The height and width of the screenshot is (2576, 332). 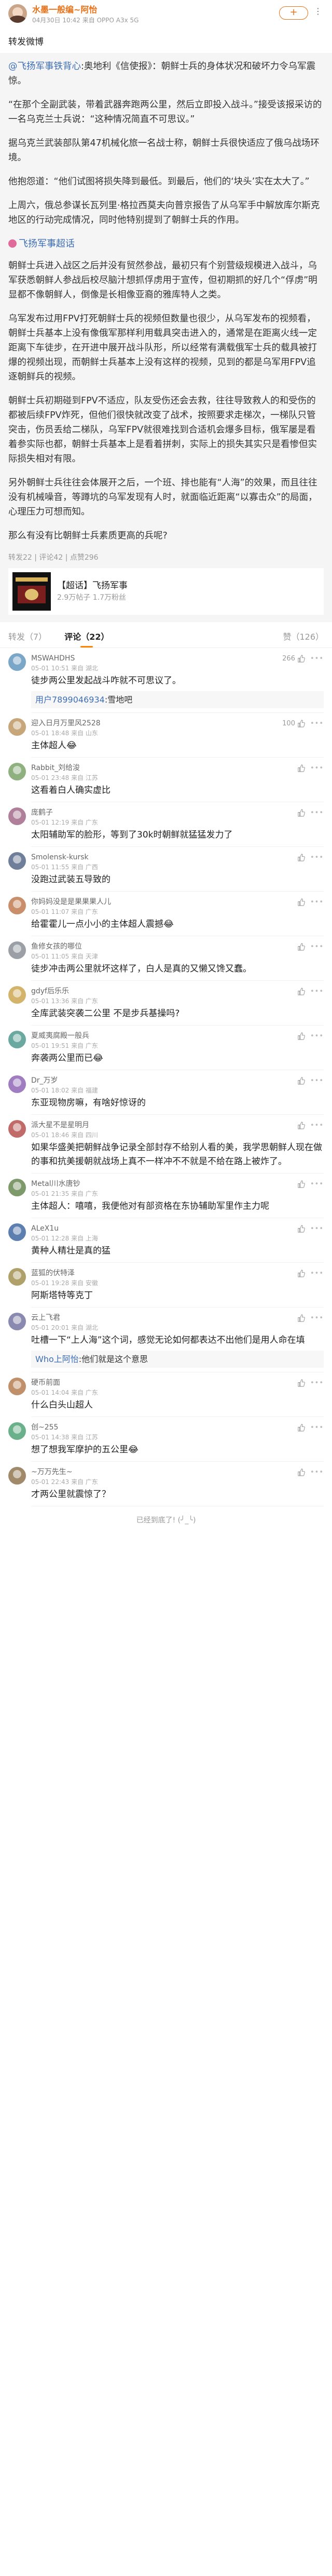 I want to click on commenter-name: 派大星不是星明月, so click(x=60, y=1125).